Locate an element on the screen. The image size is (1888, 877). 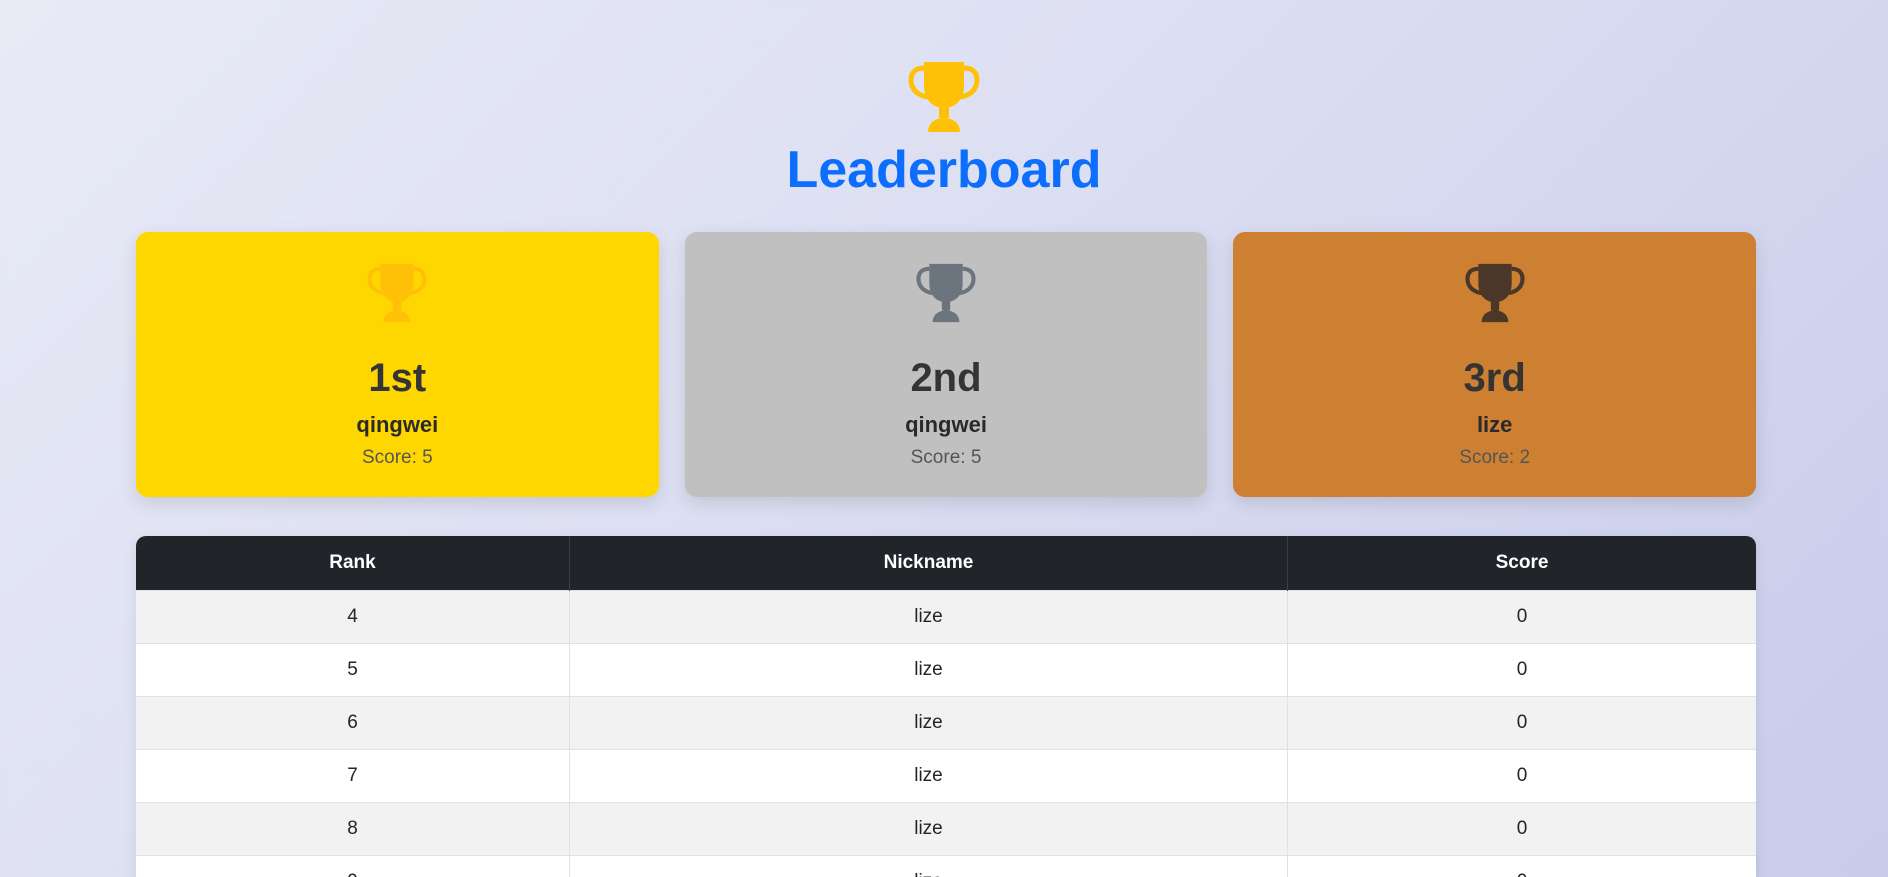
rank-cell: 4 is located at coordinates (353, 617).